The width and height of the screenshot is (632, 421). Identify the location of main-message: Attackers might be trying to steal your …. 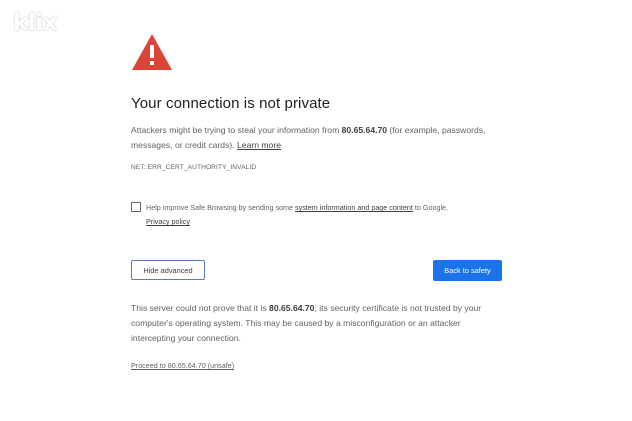
(316, 138).